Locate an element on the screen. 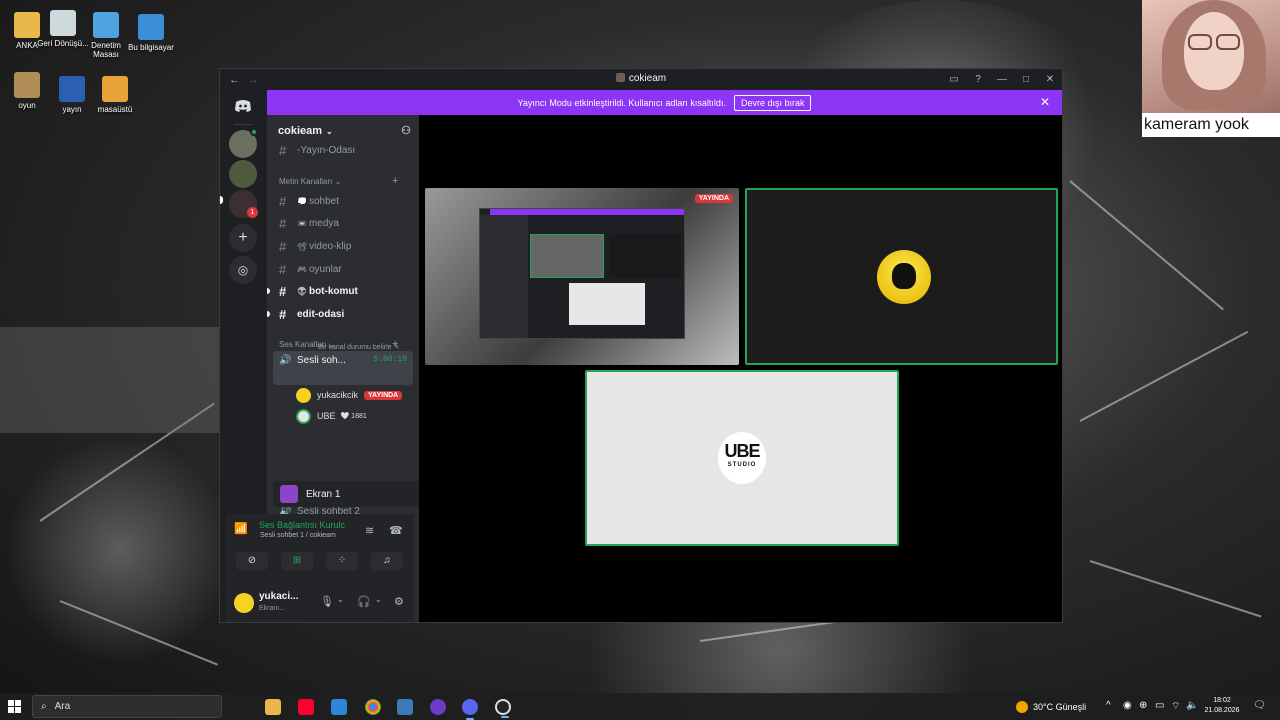  voice-channel-sesli-sohbet-3: 🔊 Sesli sohbet 3 is located at coordinates (343, 534).